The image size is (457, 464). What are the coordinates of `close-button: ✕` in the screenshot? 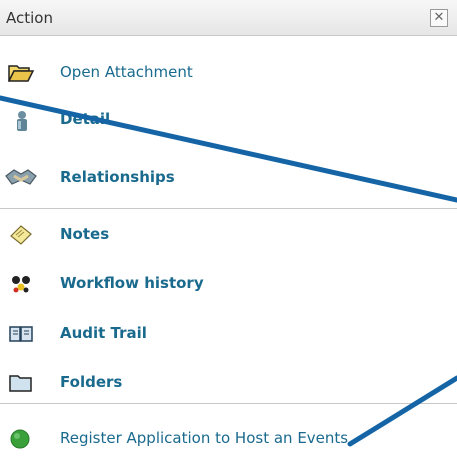 It's located at (439, 18).